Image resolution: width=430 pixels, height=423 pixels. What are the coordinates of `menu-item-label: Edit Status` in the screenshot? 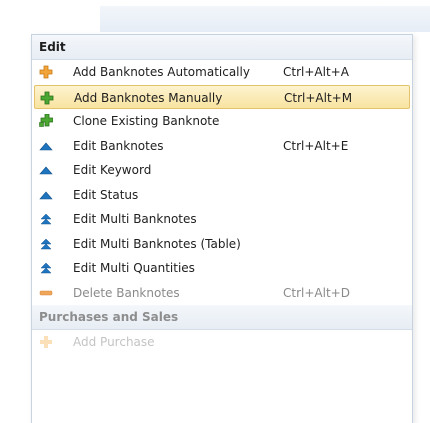 It's located at (106, 194).